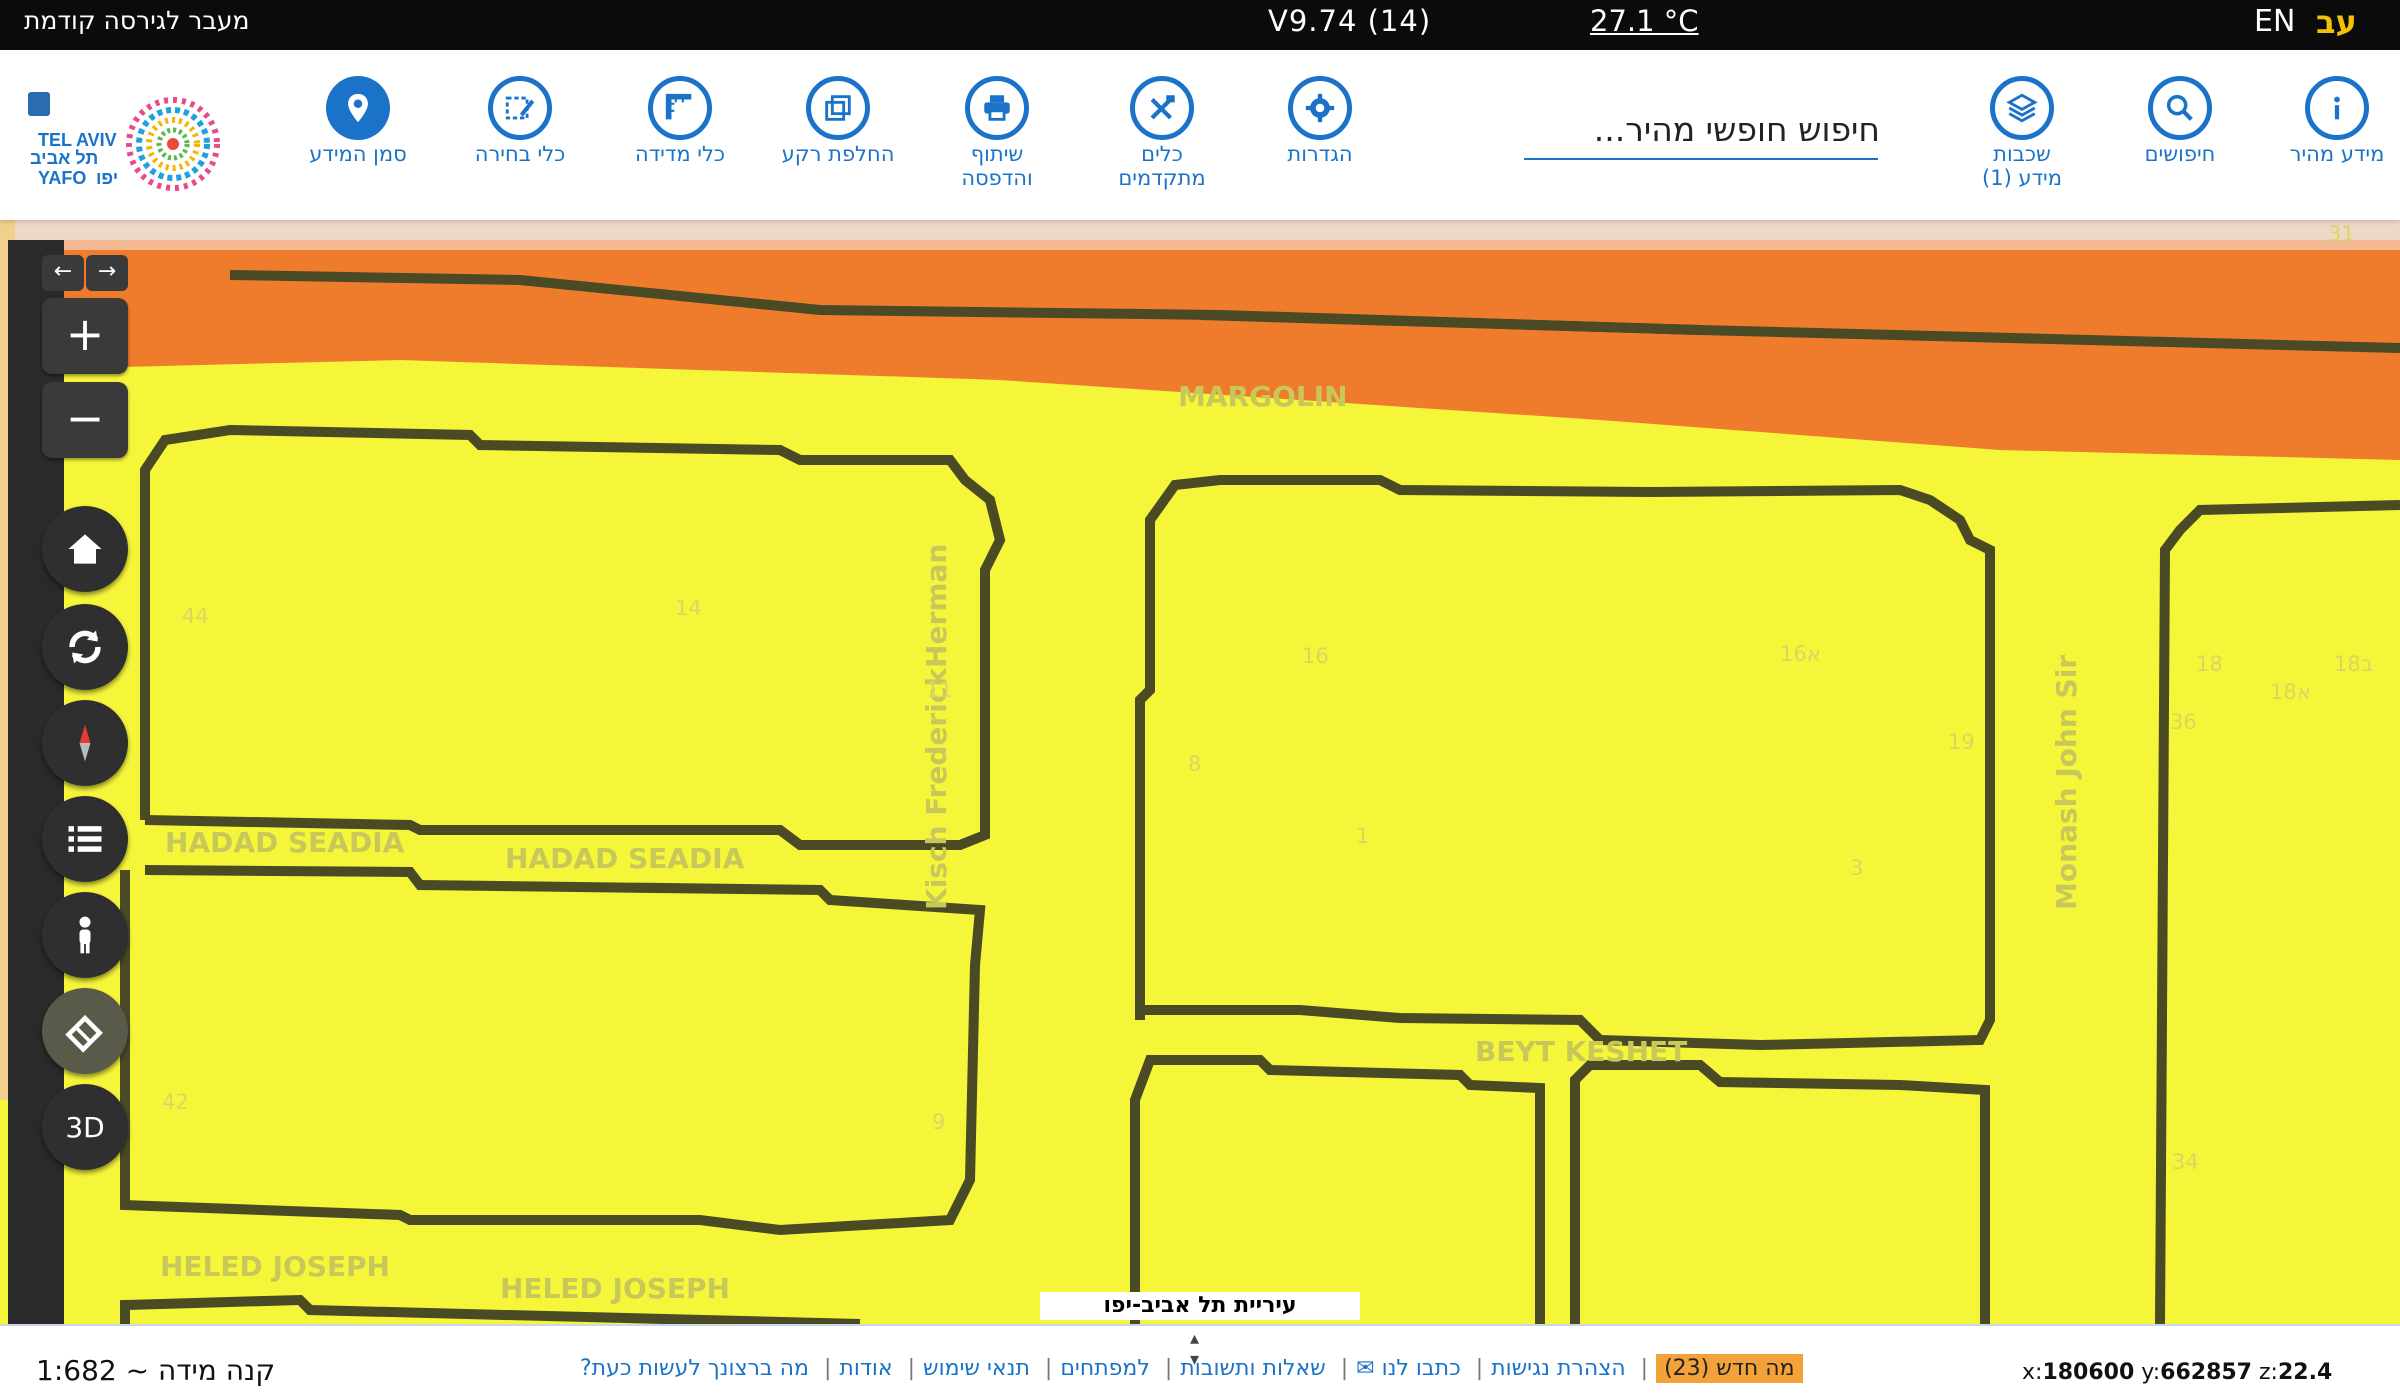 The width and height of the screenshot is (2400, 1394). I want to click on person-icon, so click(85, 935).